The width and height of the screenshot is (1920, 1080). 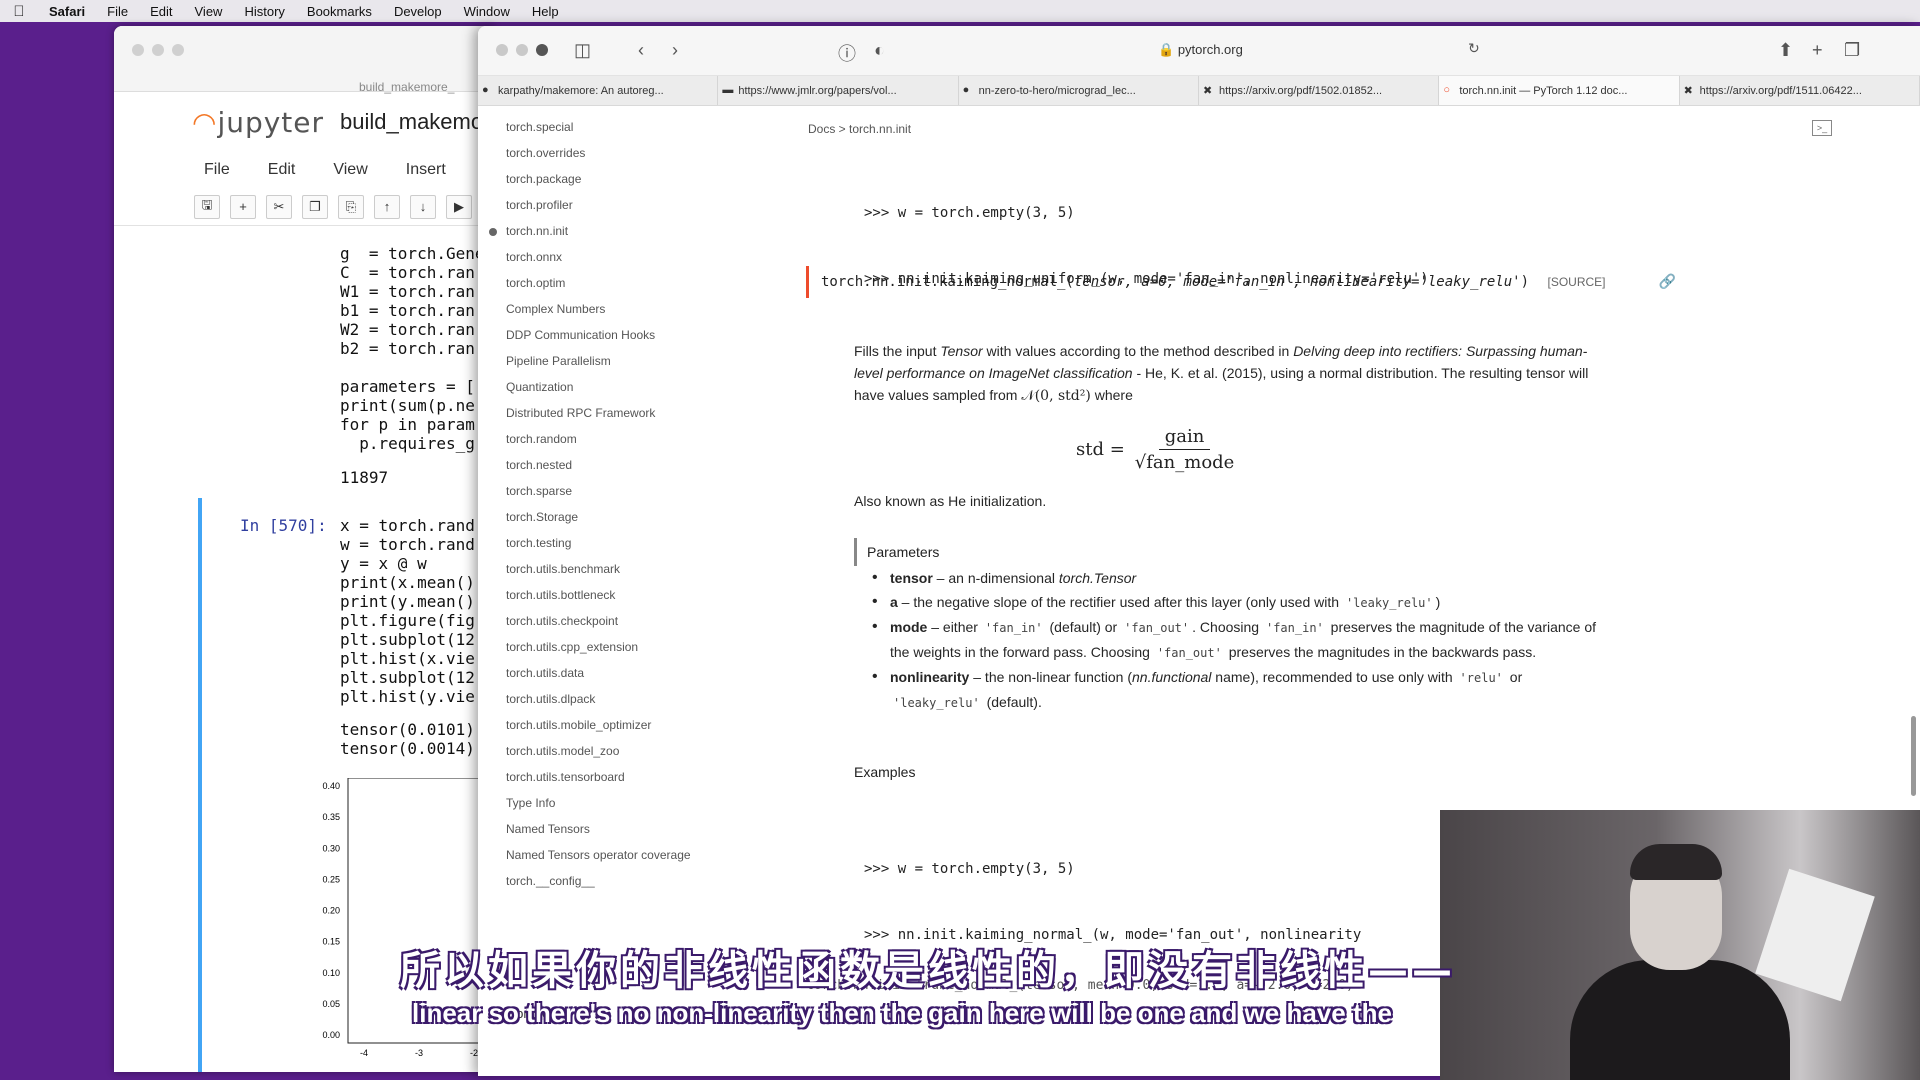 I want to click on x-tick-label: -4, so click(x=364, y=1053).